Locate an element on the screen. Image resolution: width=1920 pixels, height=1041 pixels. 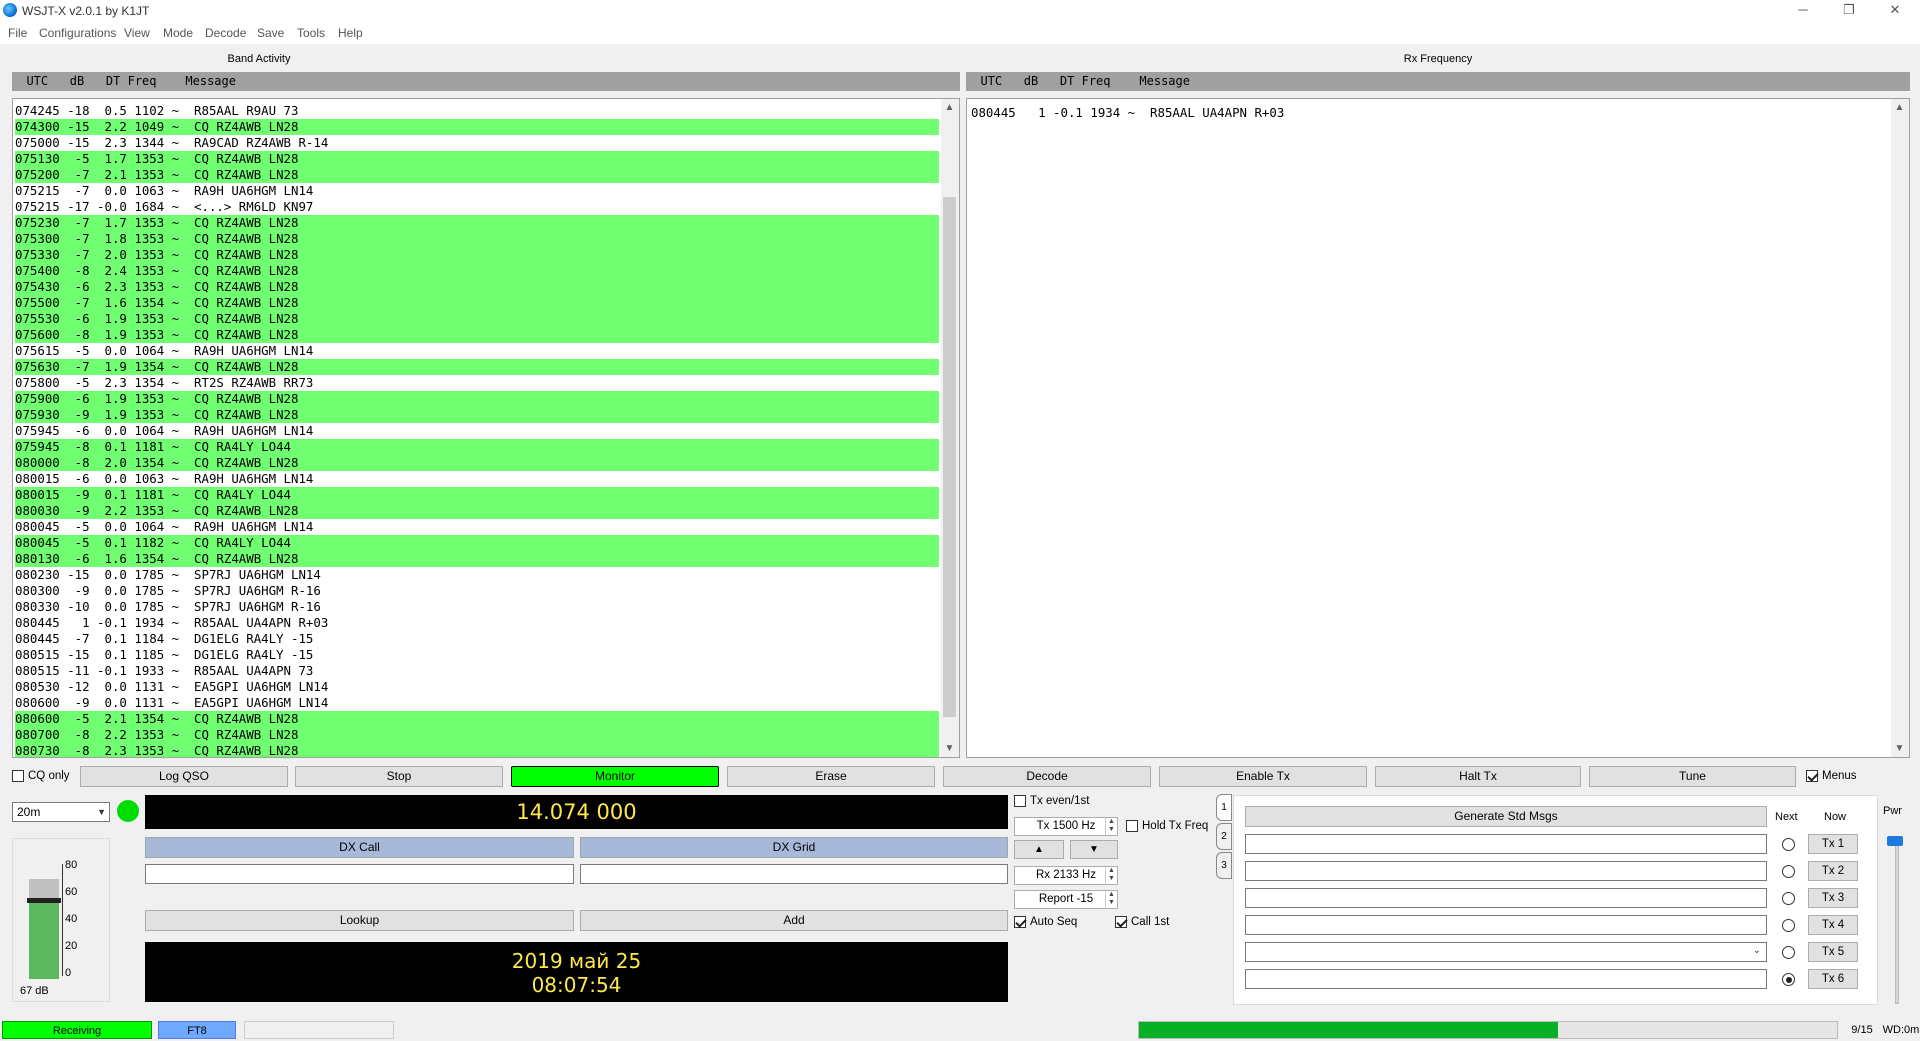
scroll-thumb is located at coordinates (949, 457).